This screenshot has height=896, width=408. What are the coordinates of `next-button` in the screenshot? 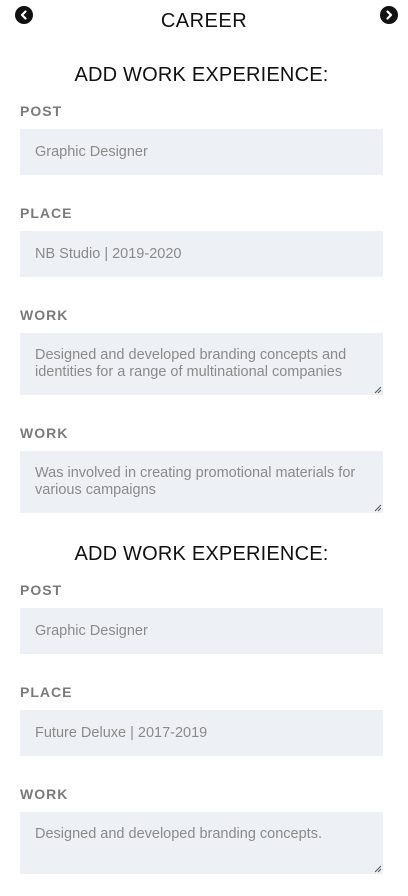 It's located at (389, 15).